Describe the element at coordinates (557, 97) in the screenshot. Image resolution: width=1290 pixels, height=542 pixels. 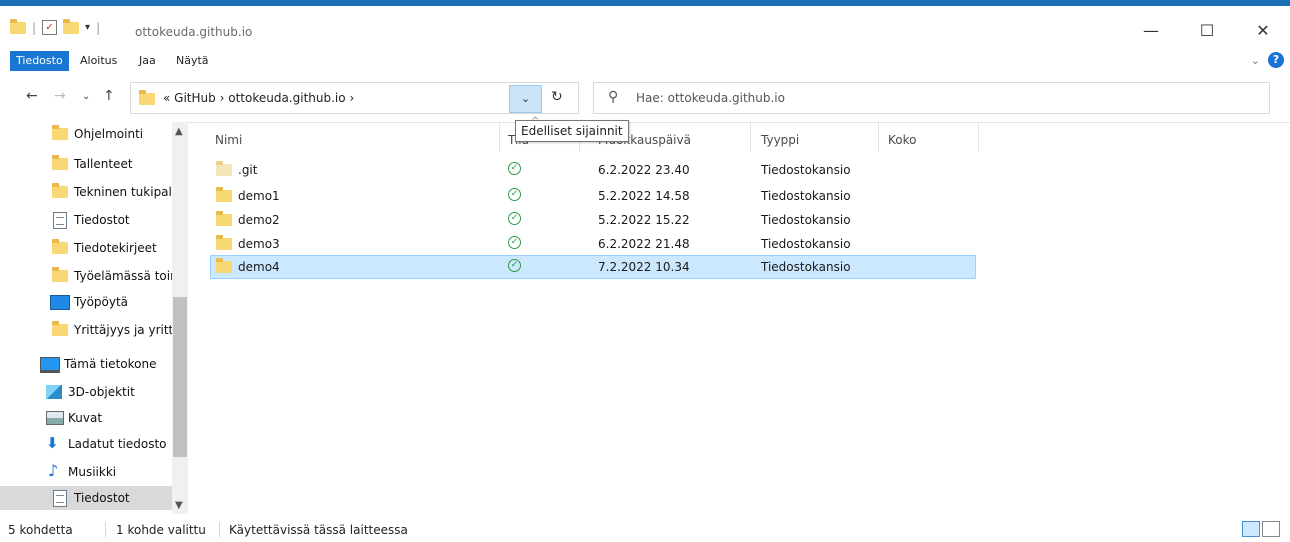
I see `refresh-icon: ↻` at that location.